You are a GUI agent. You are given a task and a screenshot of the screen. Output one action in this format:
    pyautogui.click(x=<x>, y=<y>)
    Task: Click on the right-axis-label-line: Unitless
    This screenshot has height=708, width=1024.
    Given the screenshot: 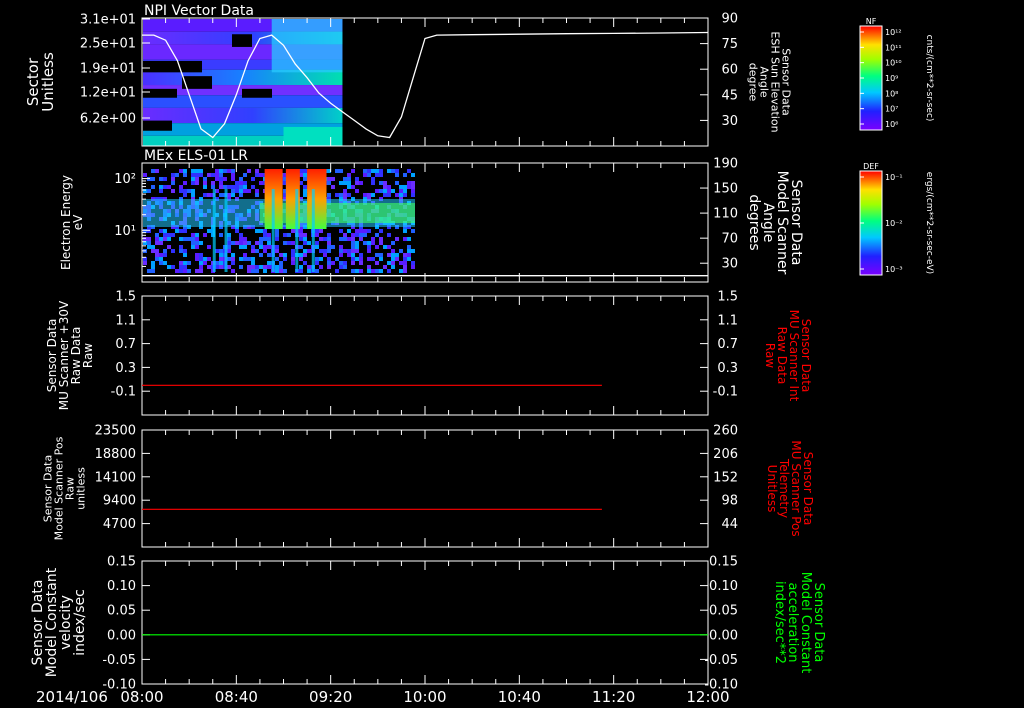 What is the action you would take?
    pyautogui.click(x=772, y=489)
    